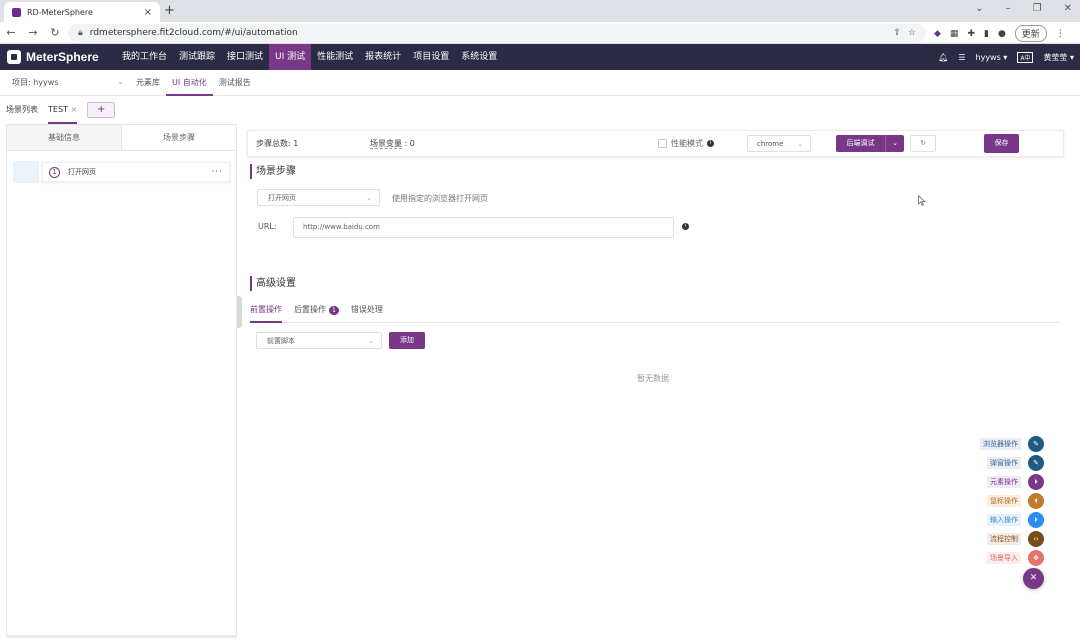 This screenshot has width=1080, height=644. Describe the element at coordinates (1068, 8) in the screenshot. I see `close-window-icon: ✕` at that location.